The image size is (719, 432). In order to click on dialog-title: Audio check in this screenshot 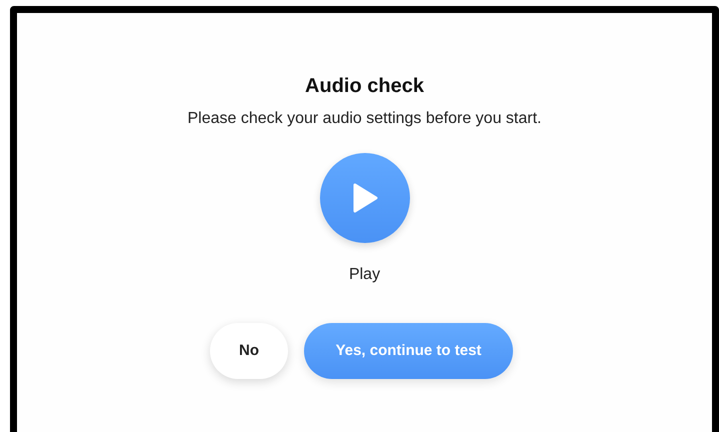, I will do `click(364, 86)`.